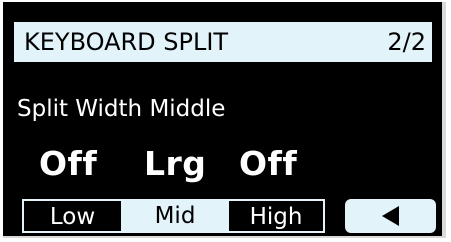 This screenshot has height=242, width=451. Describe the element at coordinates (175, 163) in the screenshot. I see `value-mid: Lrg` at that location.